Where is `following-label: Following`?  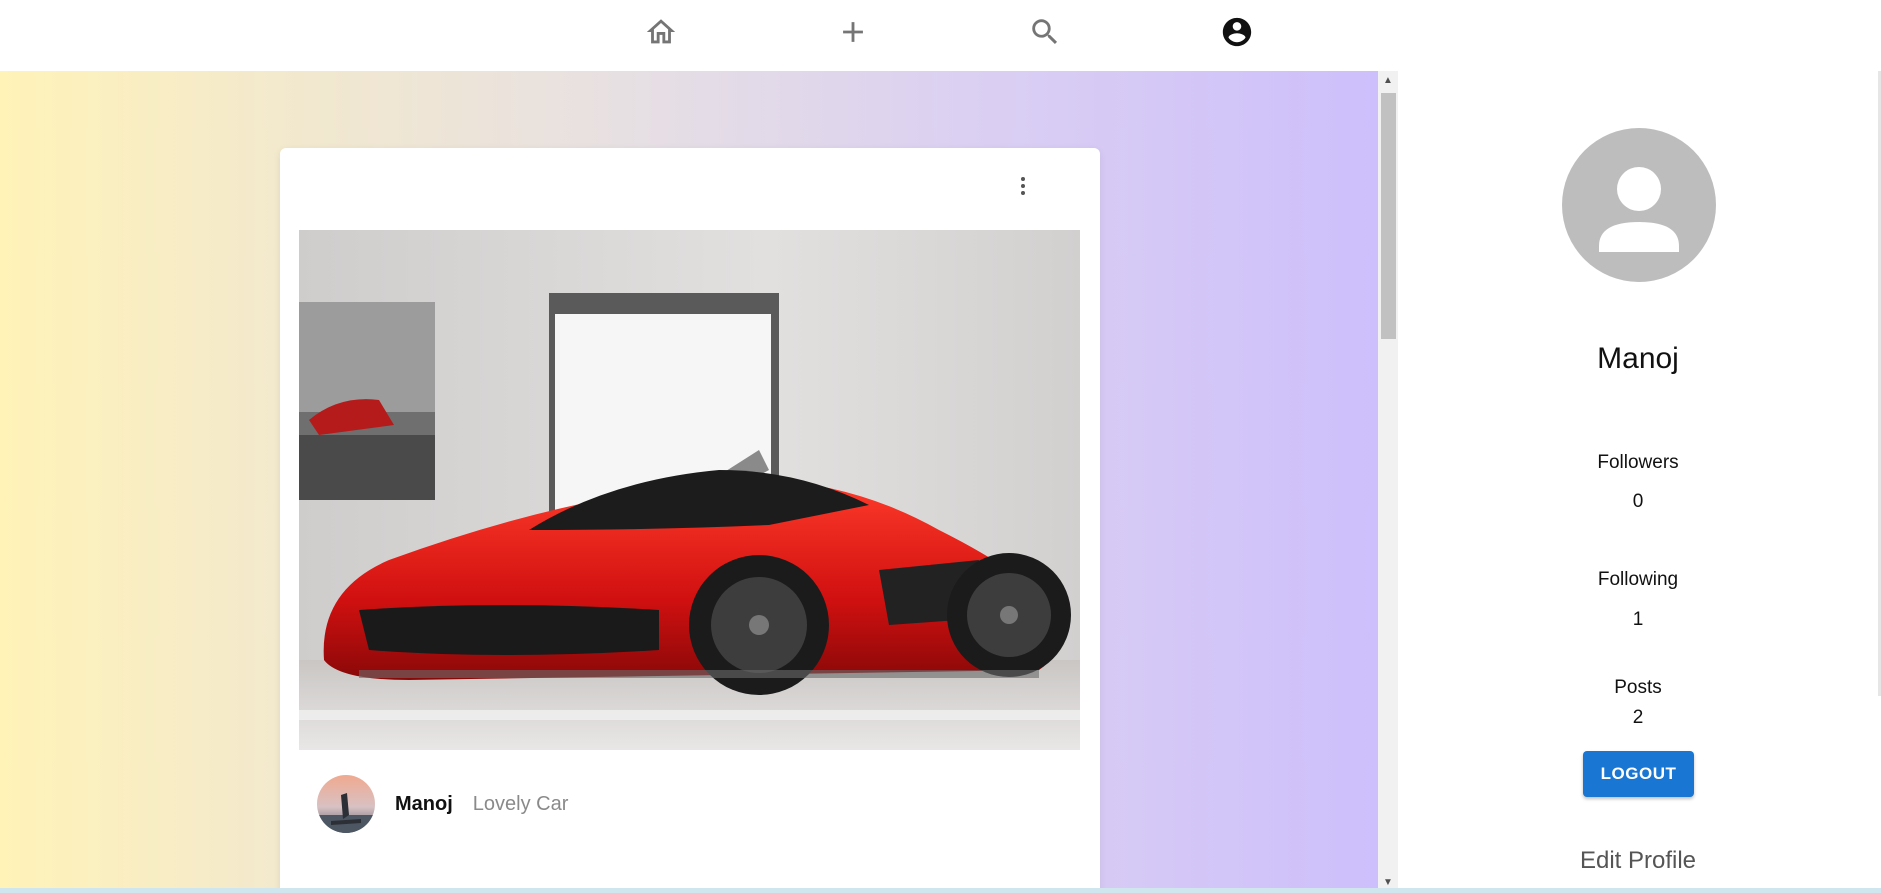
following-label: Following is located at coordinates (1638, 580).